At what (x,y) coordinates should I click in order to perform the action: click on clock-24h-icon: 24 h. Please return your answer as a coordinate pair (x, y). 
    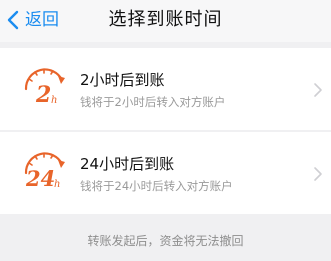
    Looking at the image, I should click on (44, 171).